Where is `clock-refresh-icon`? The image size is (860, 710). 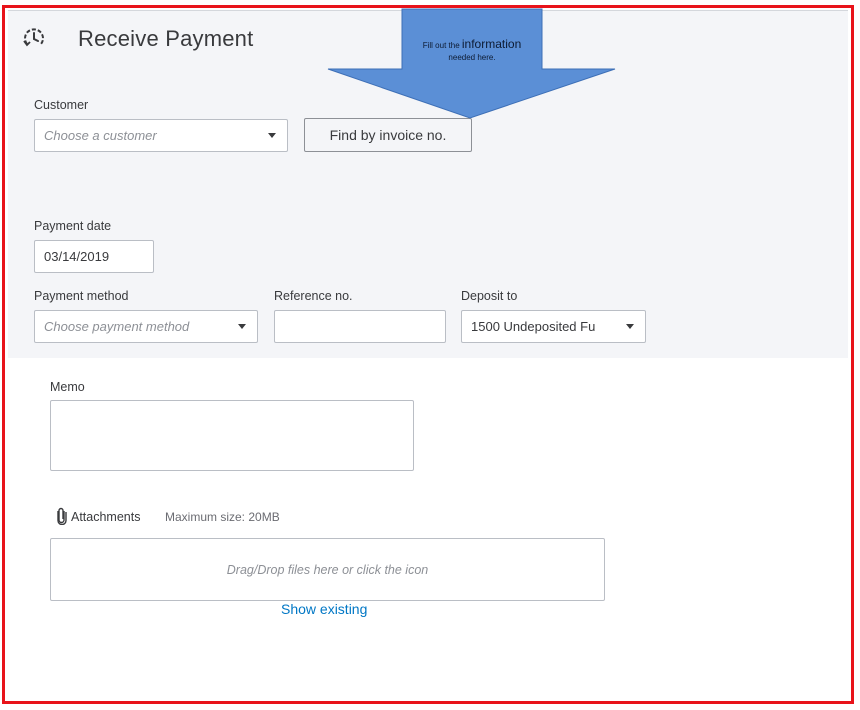
clock-refresh-icon is located at coordinates (33, 37).